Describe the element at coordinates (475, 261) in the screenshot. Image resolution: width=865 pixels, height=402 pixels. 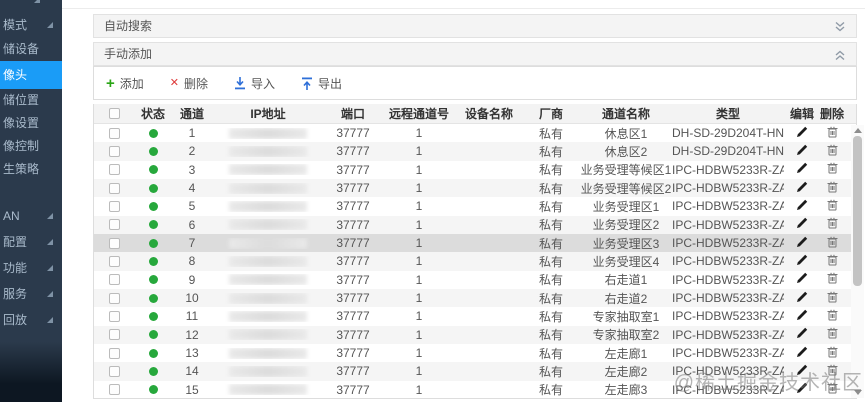
I see `table-row: 8 37777 1 私有 业务受理区4 IPC-HDBW5233R-ZAS` at that location.